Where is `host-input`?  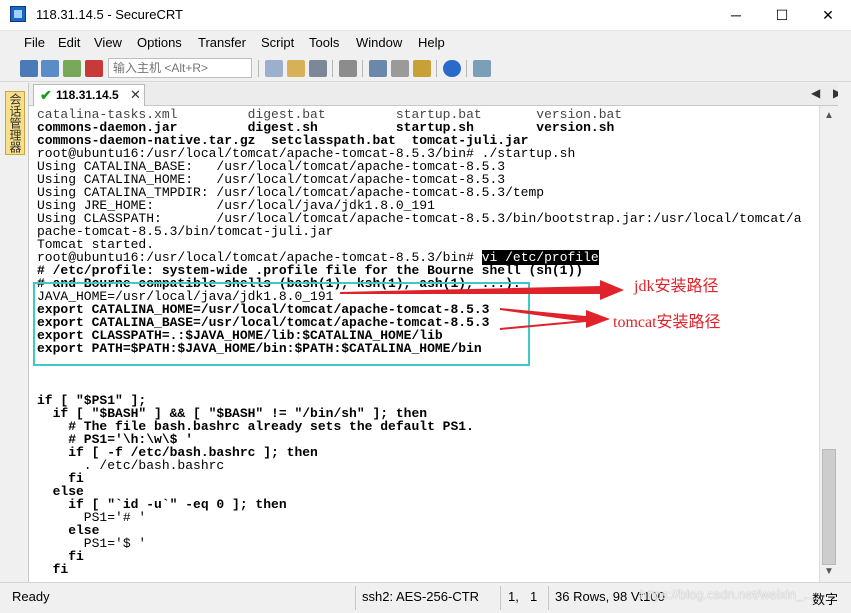
host-input is located at coordinates (180, 68).